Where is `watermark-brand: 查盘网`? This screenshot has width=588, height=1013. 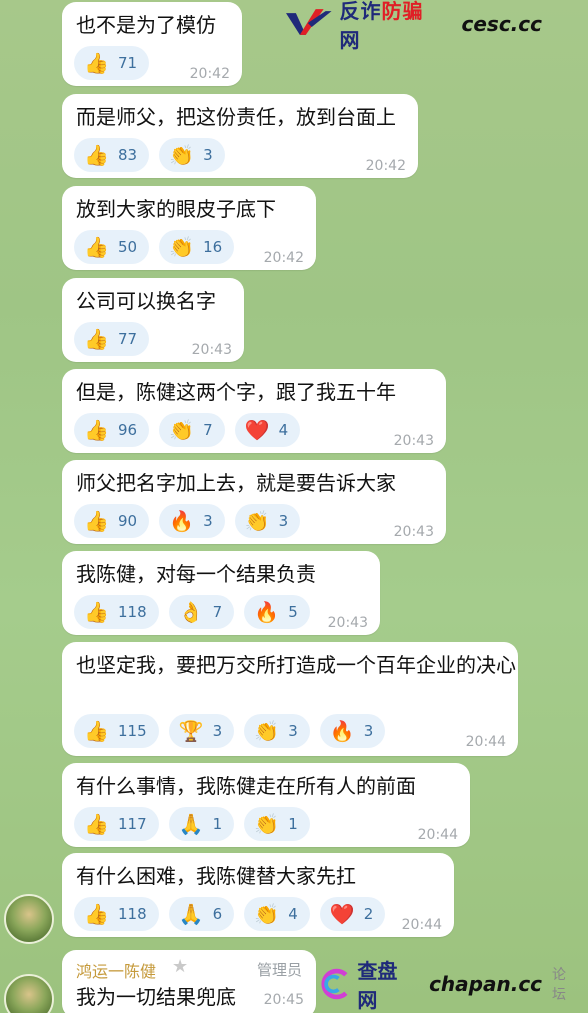 watermark-brand: 查盘网 is located at coordinates (377, 985).